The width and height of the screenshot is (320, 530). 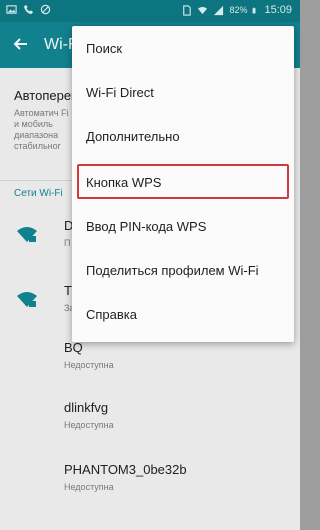 I want to click on auto-switch-title: Автоперек, so click(x=44, y=95).